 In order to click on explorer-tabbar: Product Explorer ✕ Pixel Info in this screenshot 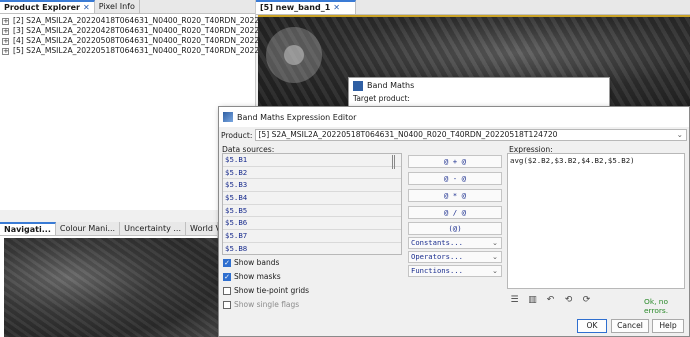, I will do `click(127, 7)`.